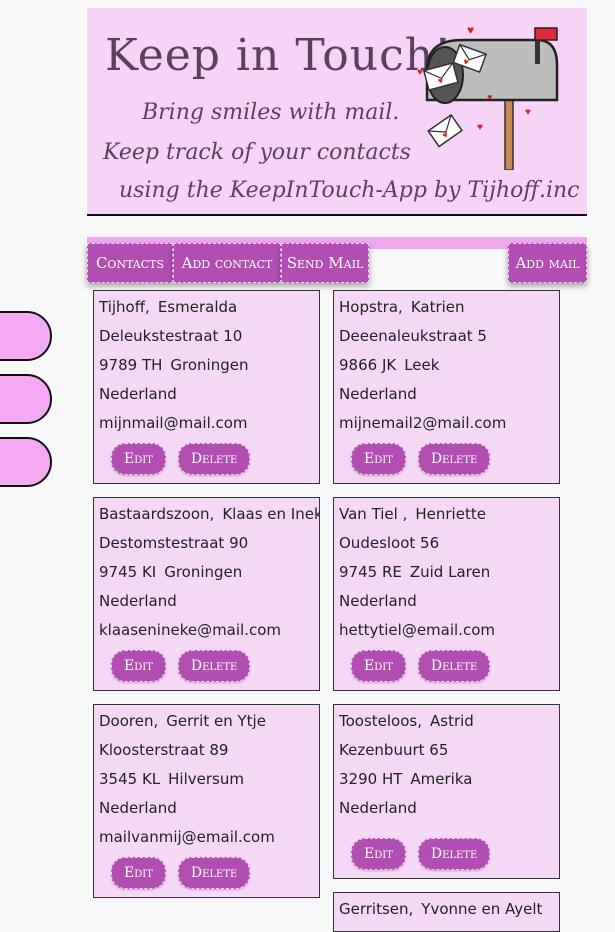 The width and height of the screenshot is (615, 932). I want to click on contact-email: mijnemail2@mail.com, so click(423, 423).